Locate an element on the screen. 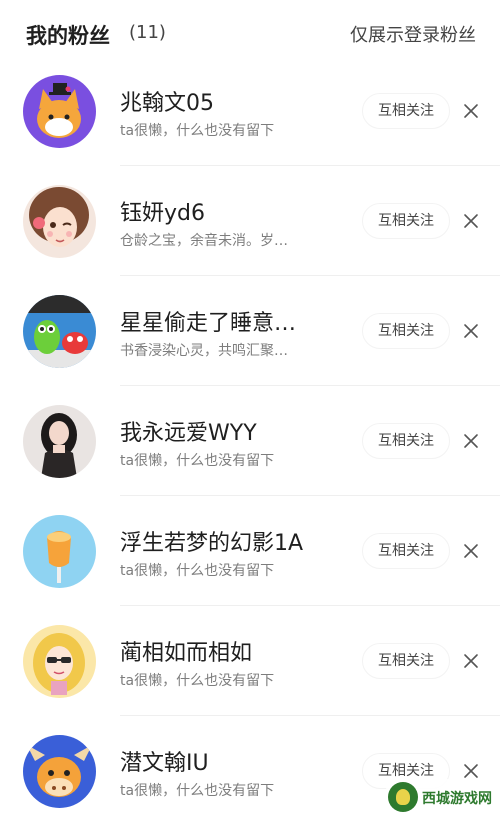 This screenshot has height=826, width=500. fan-row: 兆翰文05 ta很懒，什么也没有留下 互相关注 is located at coordinates (250, 111).